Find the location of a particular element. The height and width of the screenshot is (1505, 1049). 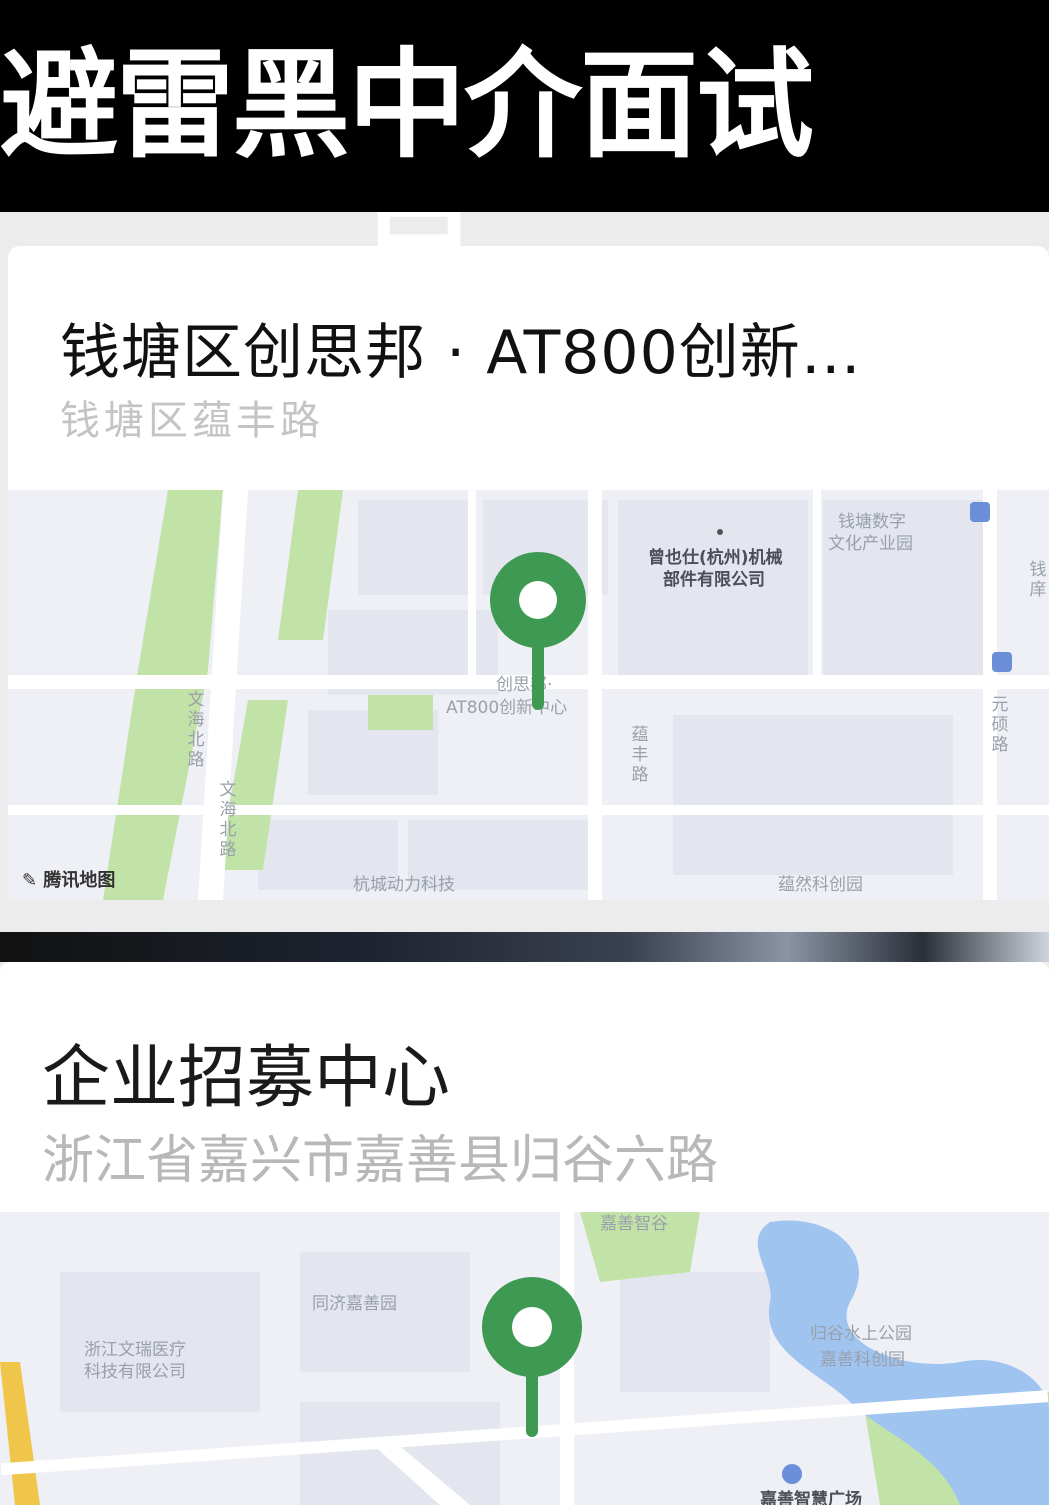

top-banner: 避雷黑中介面试 is located at coordinates (524, 106).